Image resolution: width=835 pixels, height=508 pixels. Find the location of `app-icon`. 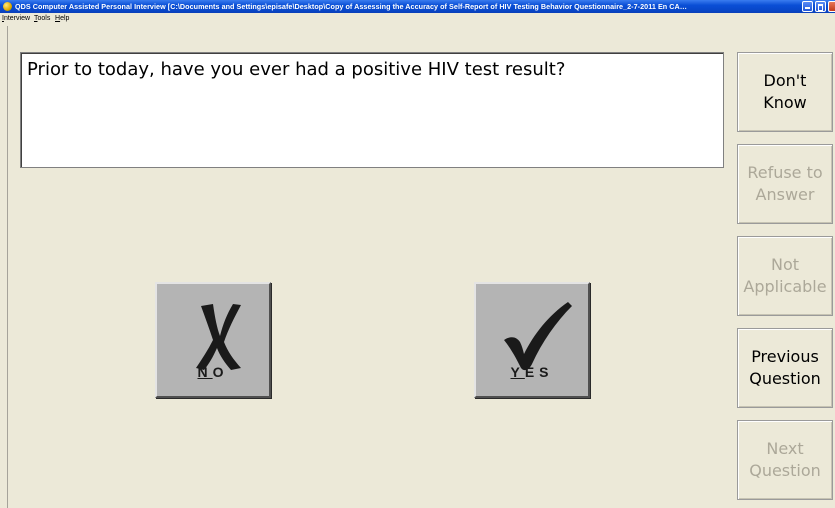

app-icon is located at coordinates (7, 6).